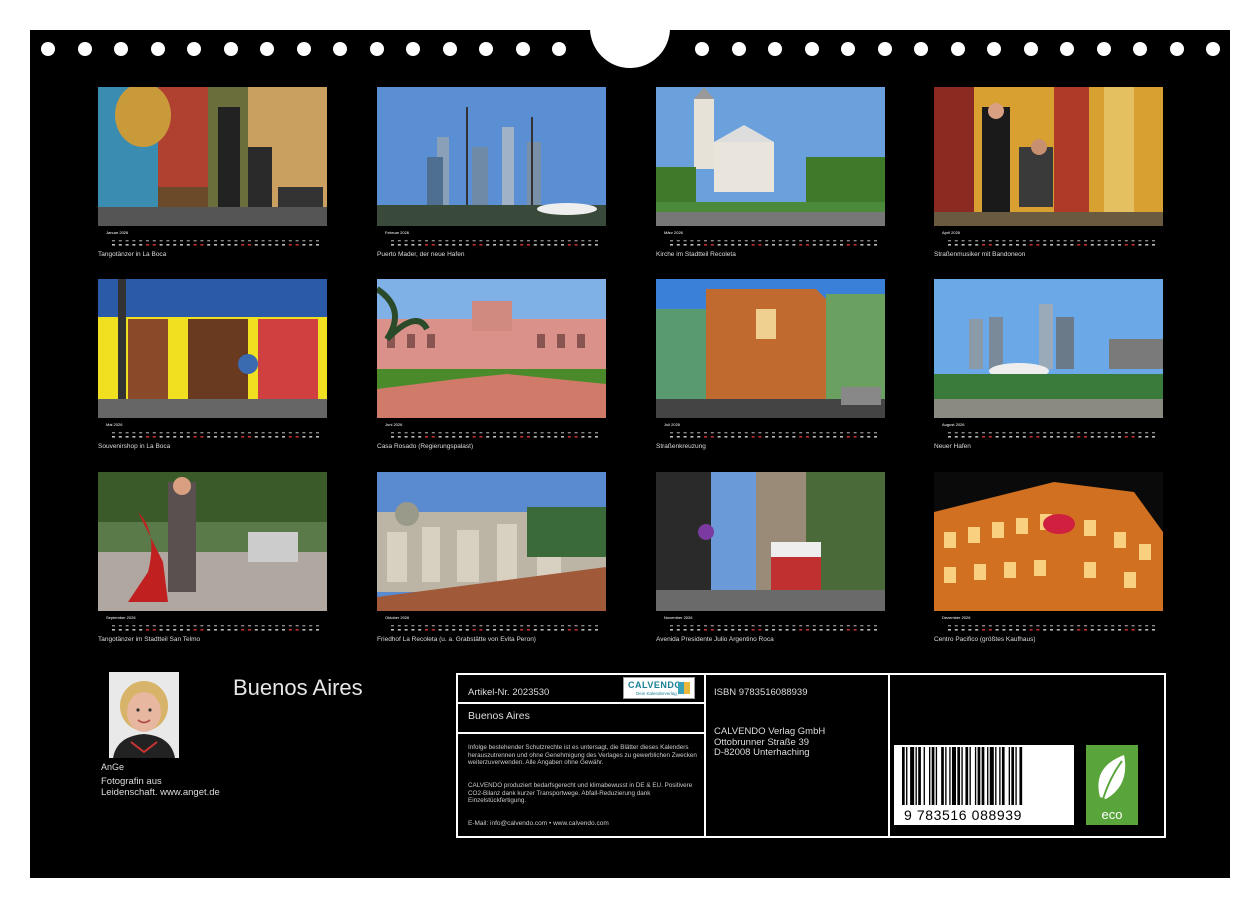  What do you see at coordinates (953, 424) in the screenshot?
I see `month-name: August 2026` at bounding box center [953, 424].